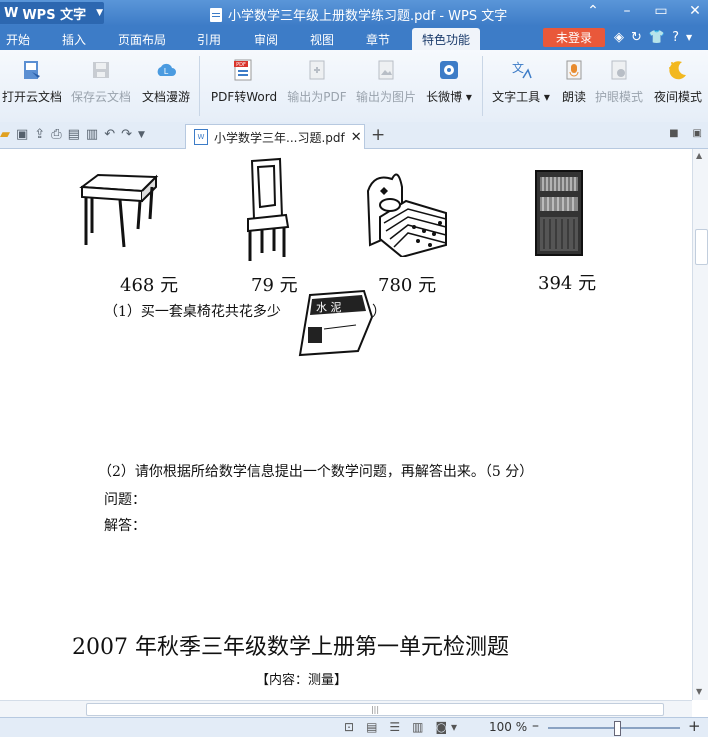 This screenshot has height=737, width=708. Describe the element at coordinates (209, 39) in the screenshot. I see `tab-references: 引用` at that location.